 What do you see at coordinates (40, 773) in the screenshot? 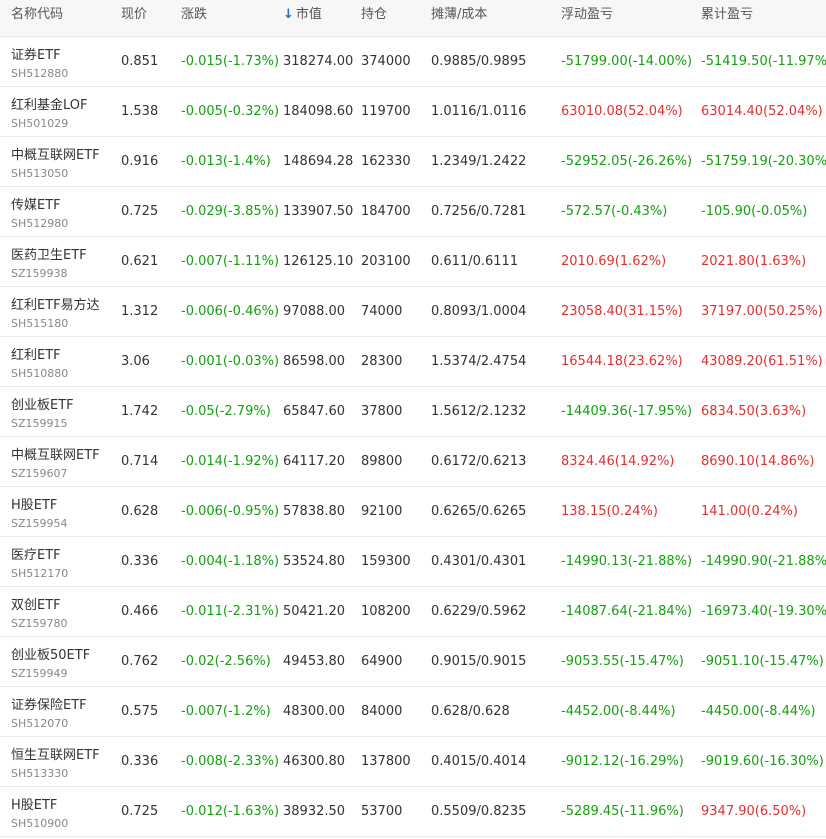
I see `fund-code: SH513330` at bounding box center [40, 773].